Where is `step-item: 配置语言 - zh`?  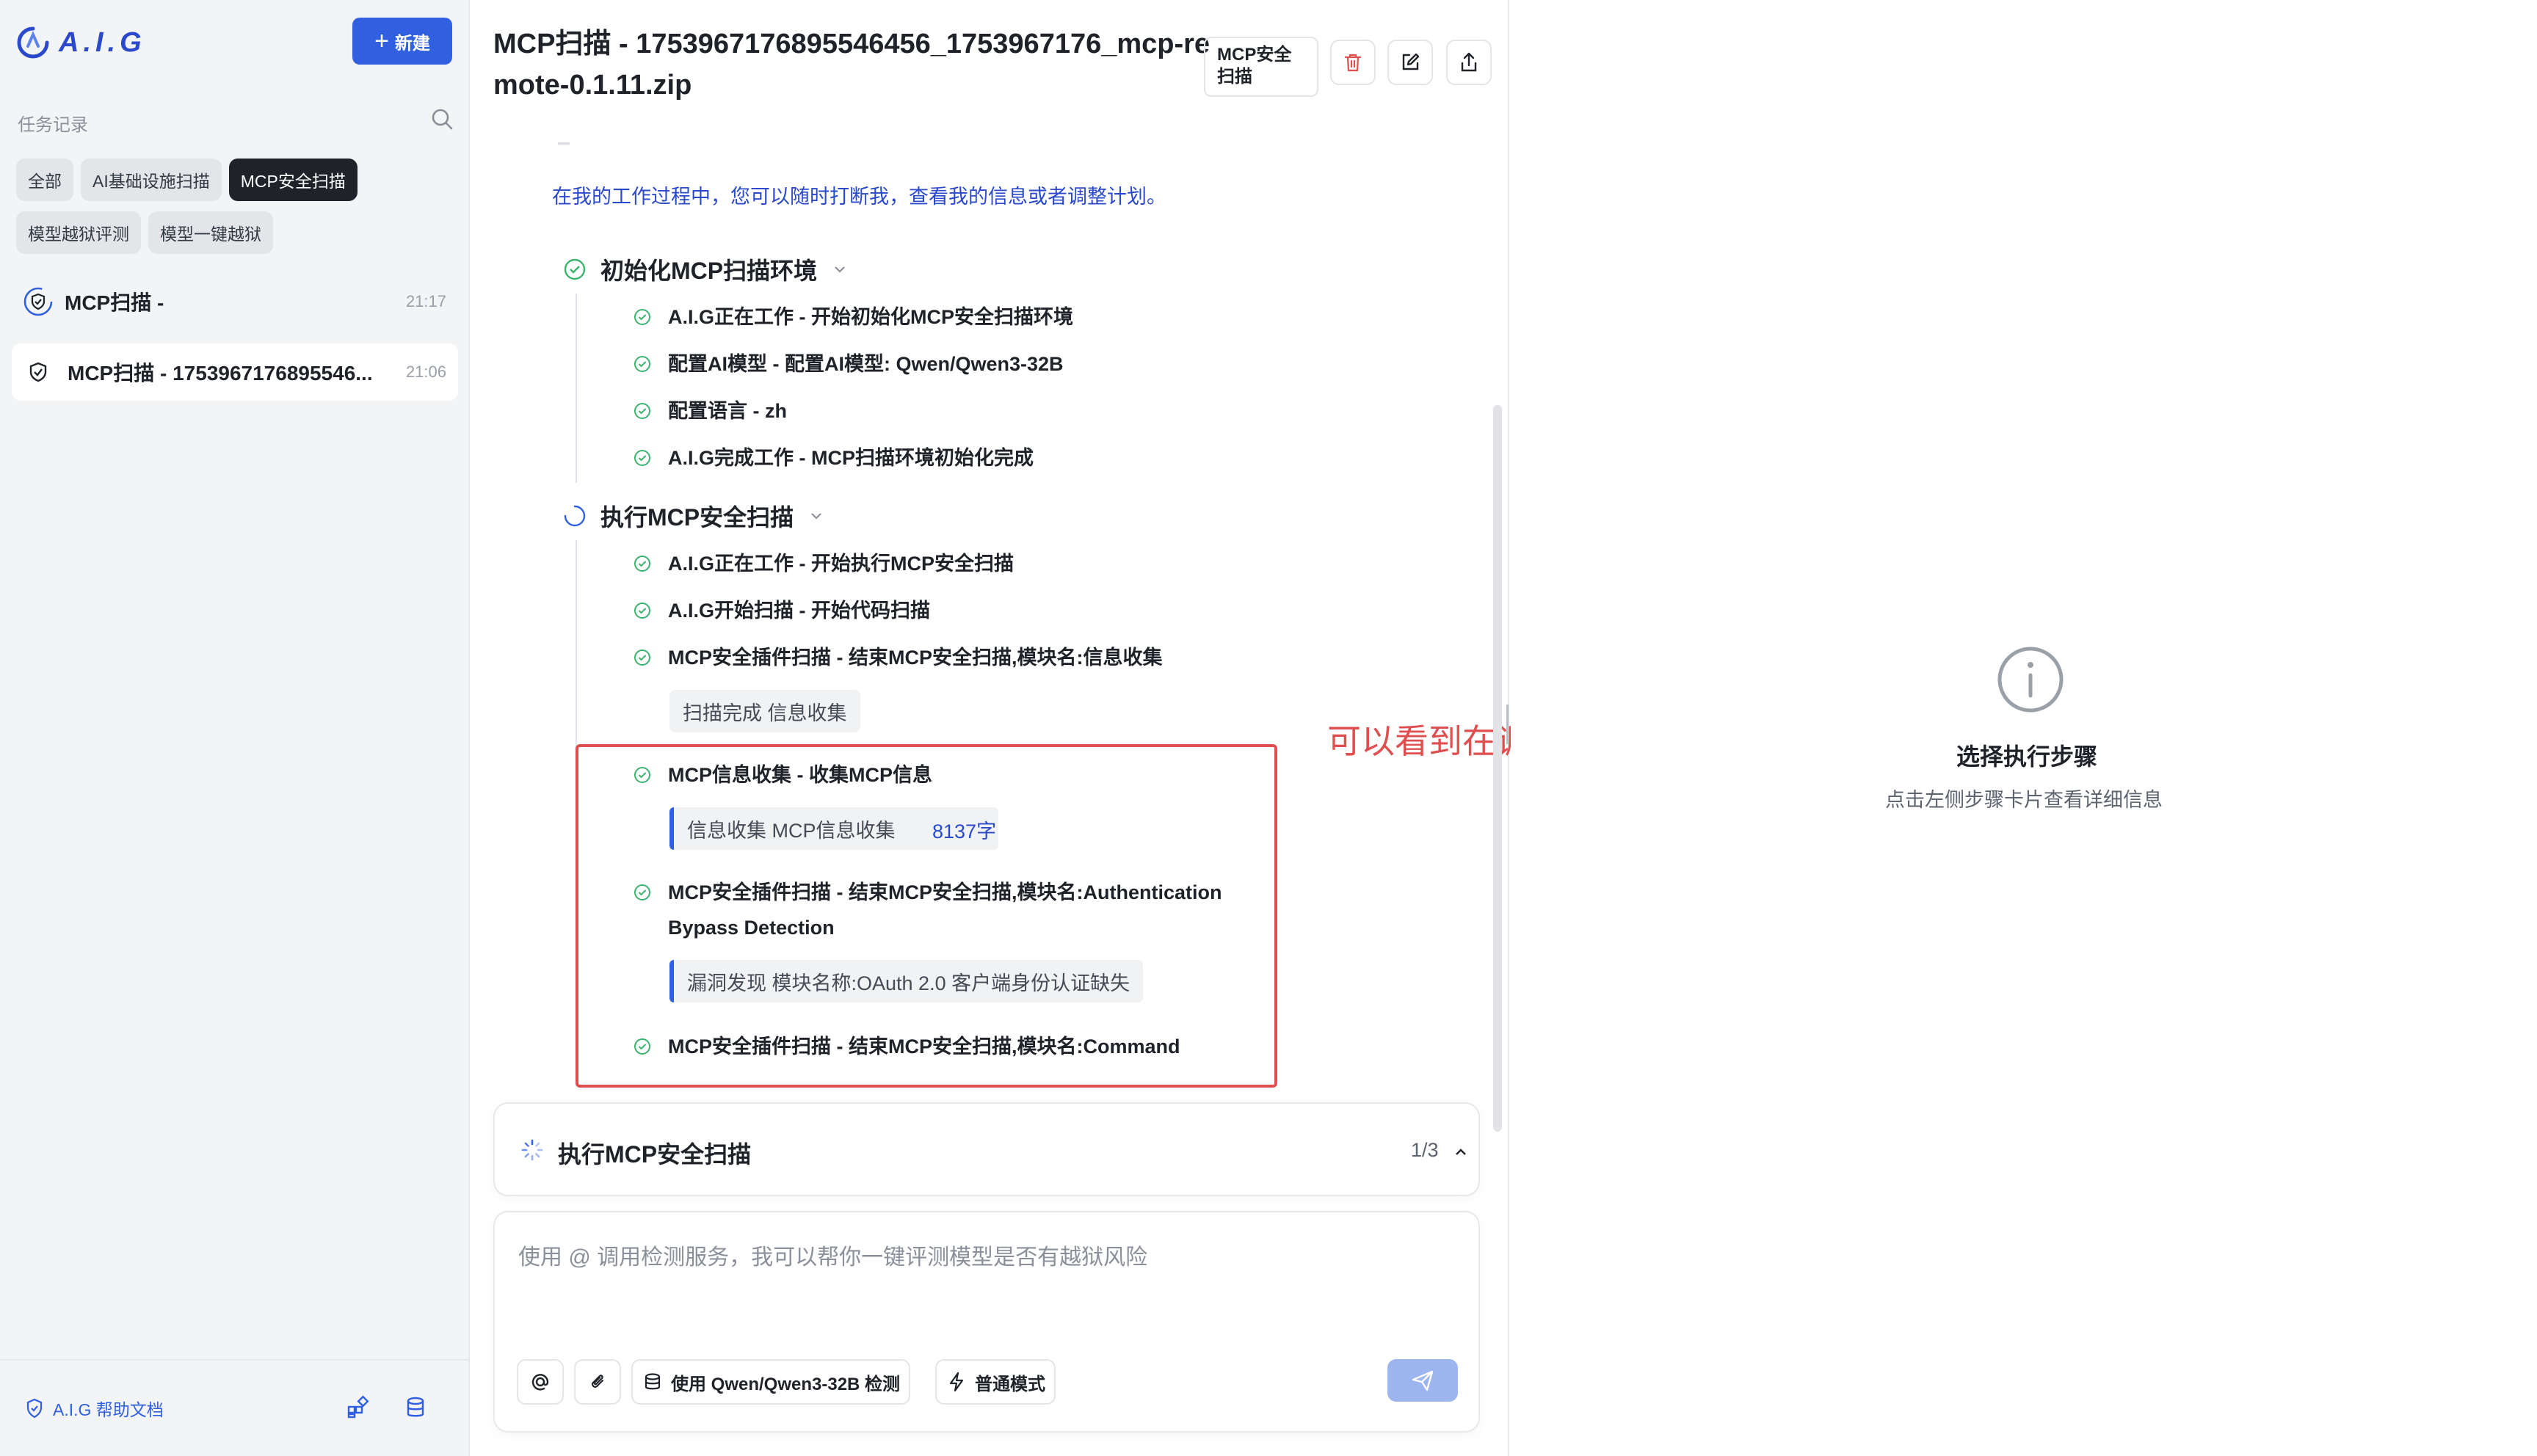 step-item: 配置语言 - zh is located at coordinates (710, 411).